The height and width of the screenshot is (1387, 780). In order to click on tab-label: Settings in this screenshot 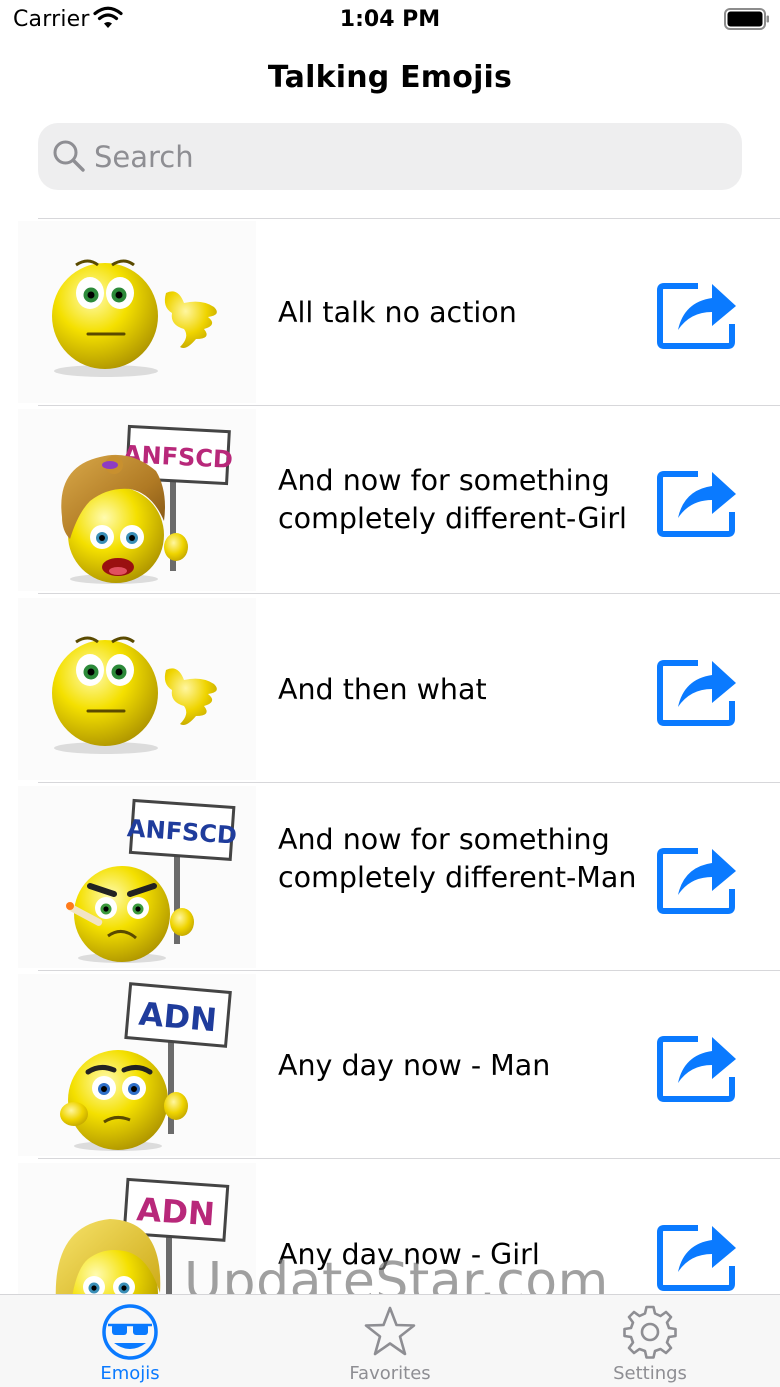, I will do `click(650, 1373)`.